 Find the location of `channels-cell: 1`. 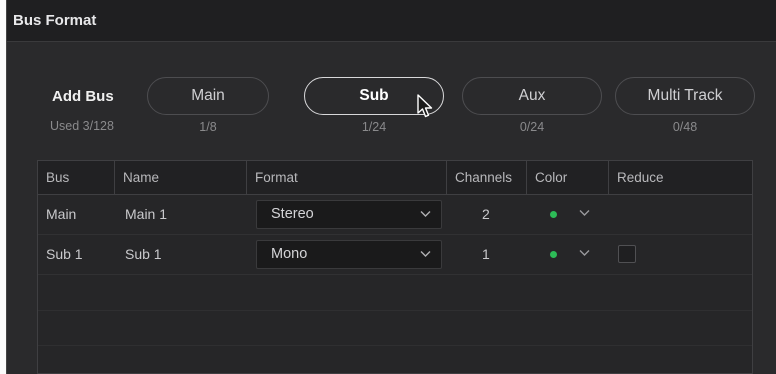

channels-cell: 1 is located at coordinates (486, 254).